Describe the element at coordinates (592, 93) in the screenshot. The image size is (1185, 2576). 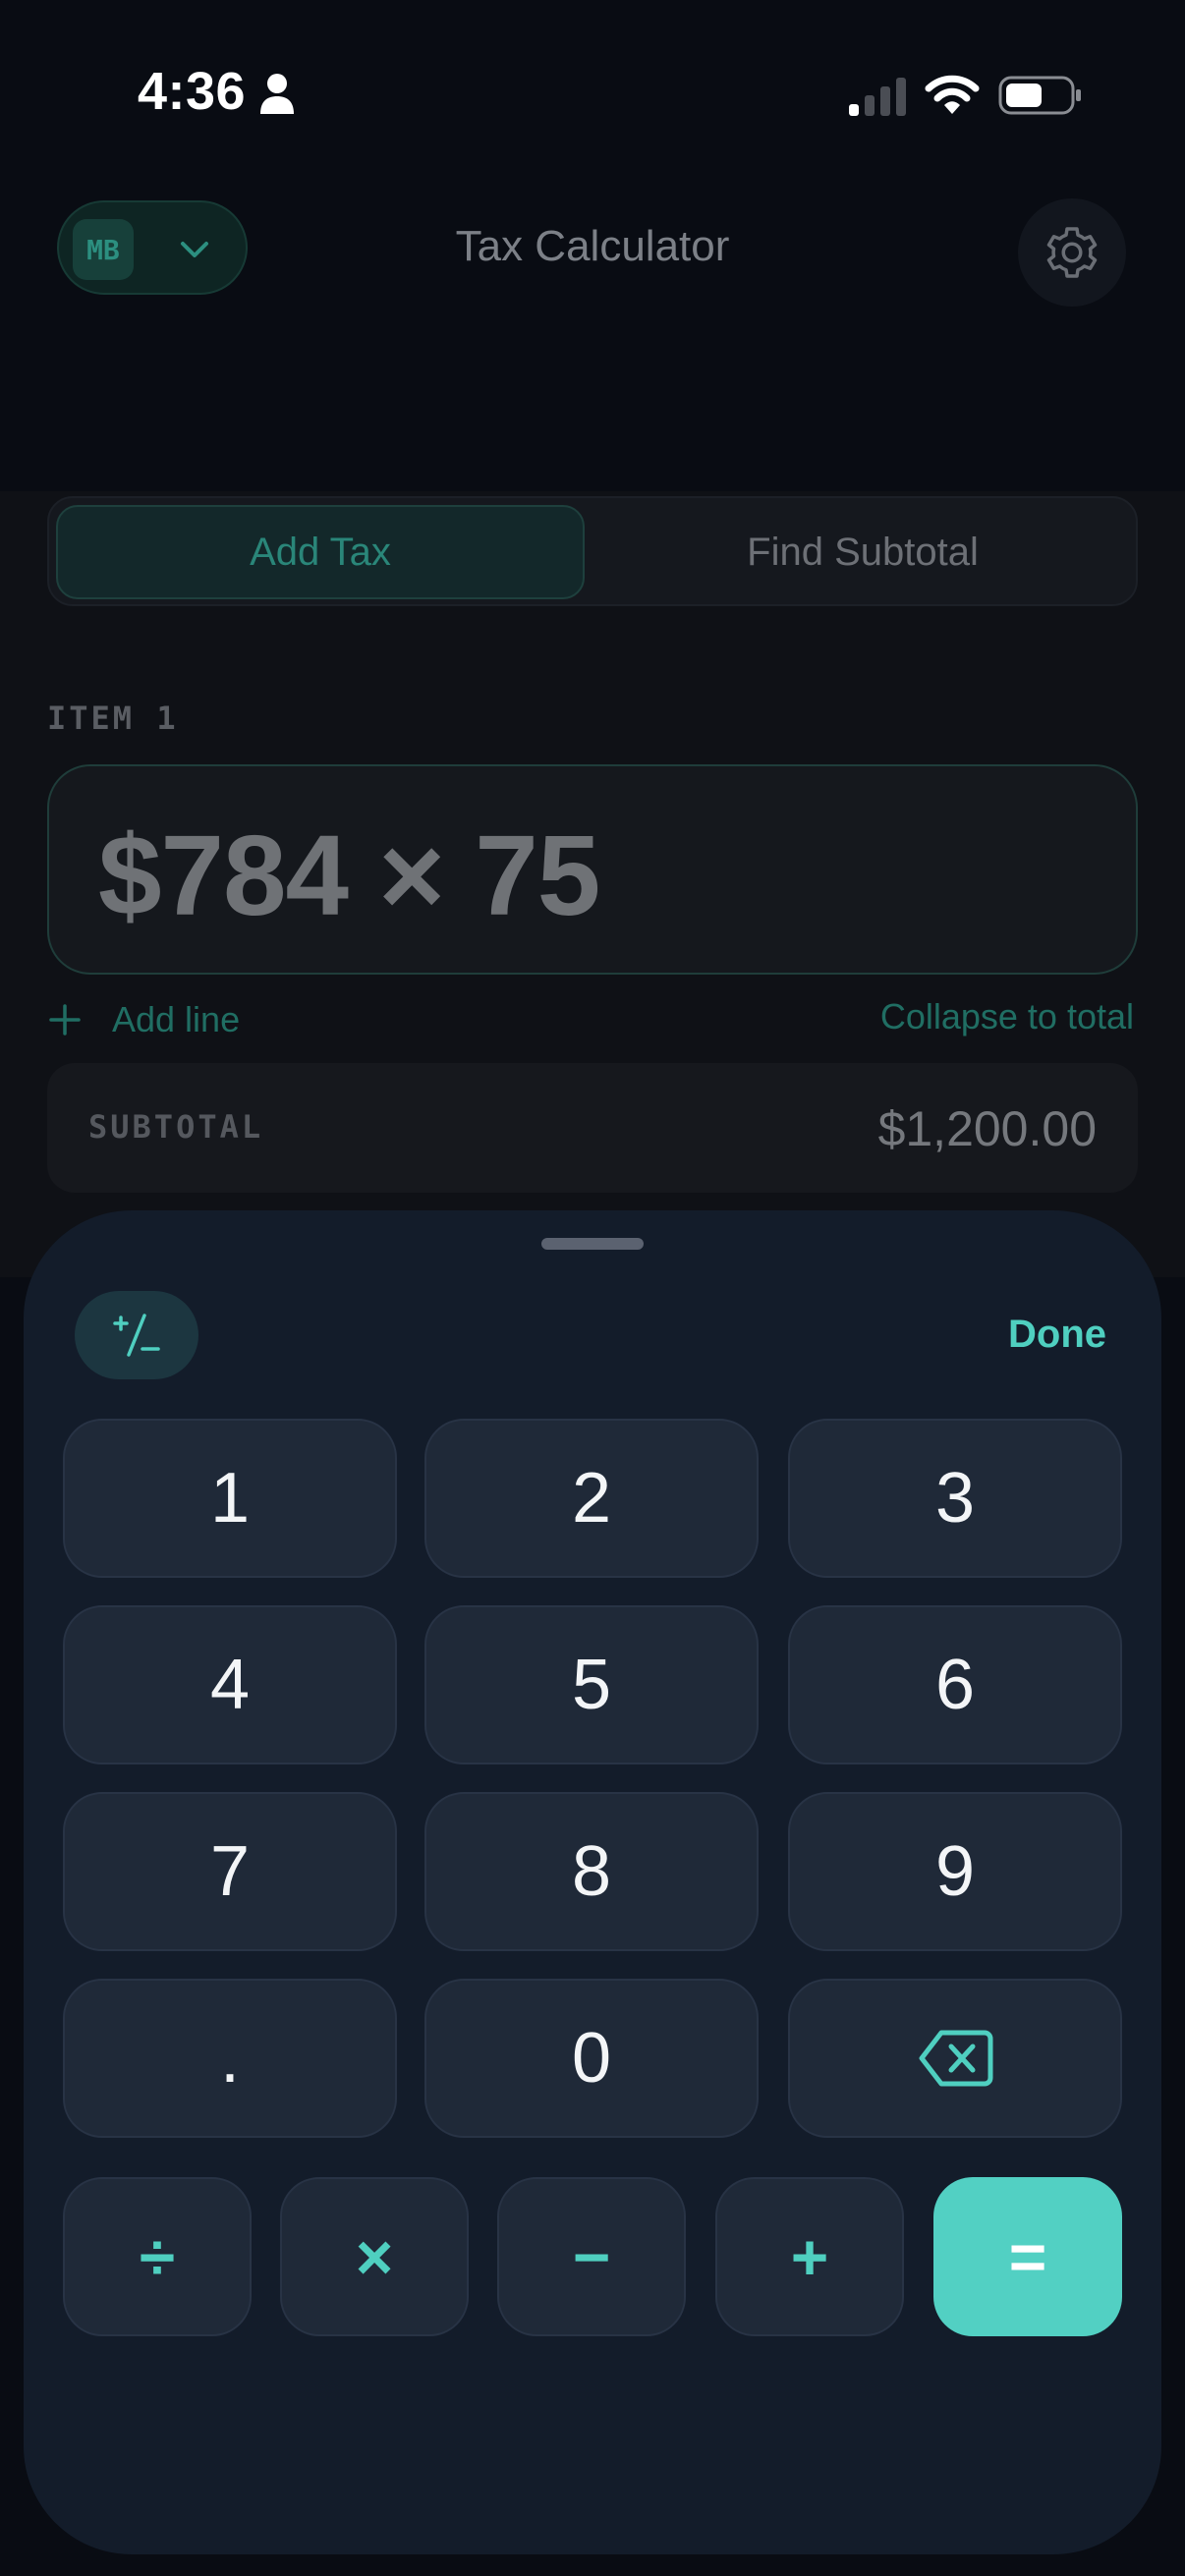
I see `status-bar: 4:36` at that location.